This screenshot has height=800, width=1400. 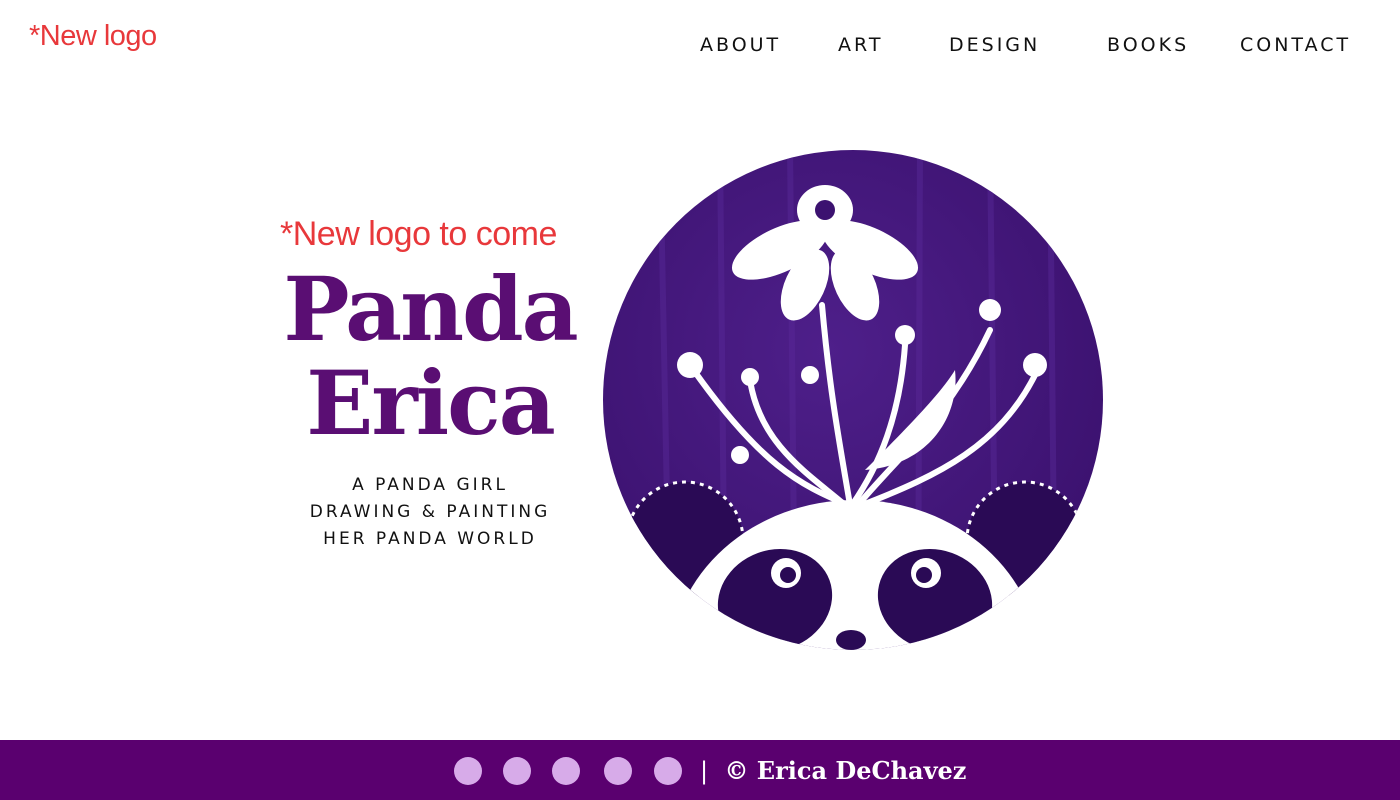 What do you see at coordinates (1295, 45) in the screenshot?
I see `nav-contact: CONTACT` at bounding box center [1295, 45].